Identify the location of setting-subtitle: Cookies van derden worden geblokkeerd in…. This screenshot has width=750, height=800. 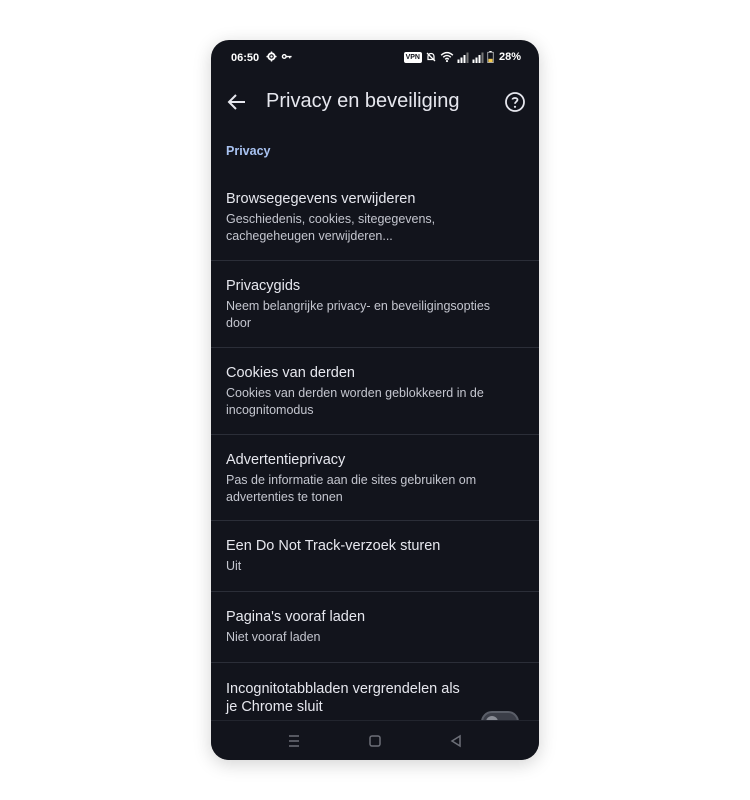
(355, 401).